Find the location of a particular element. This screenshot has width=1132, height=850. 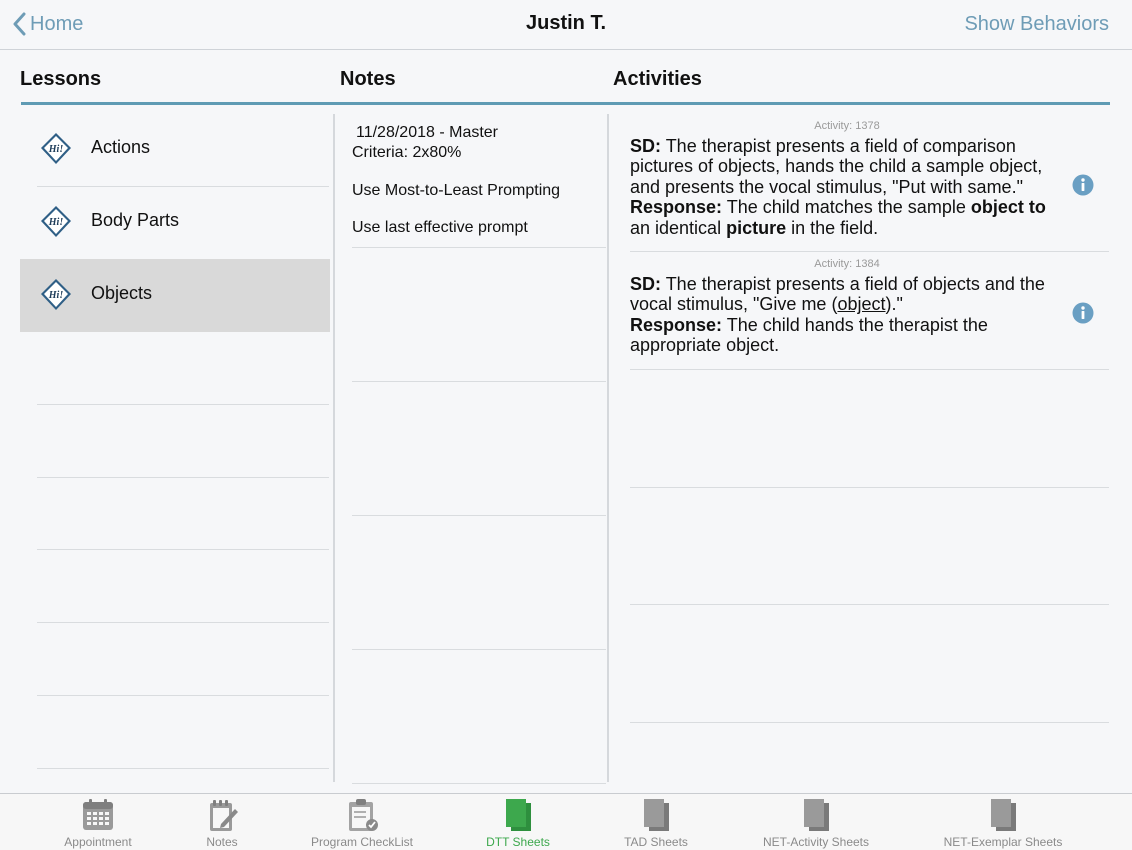

header-divider is located at coordinates (565, 103).